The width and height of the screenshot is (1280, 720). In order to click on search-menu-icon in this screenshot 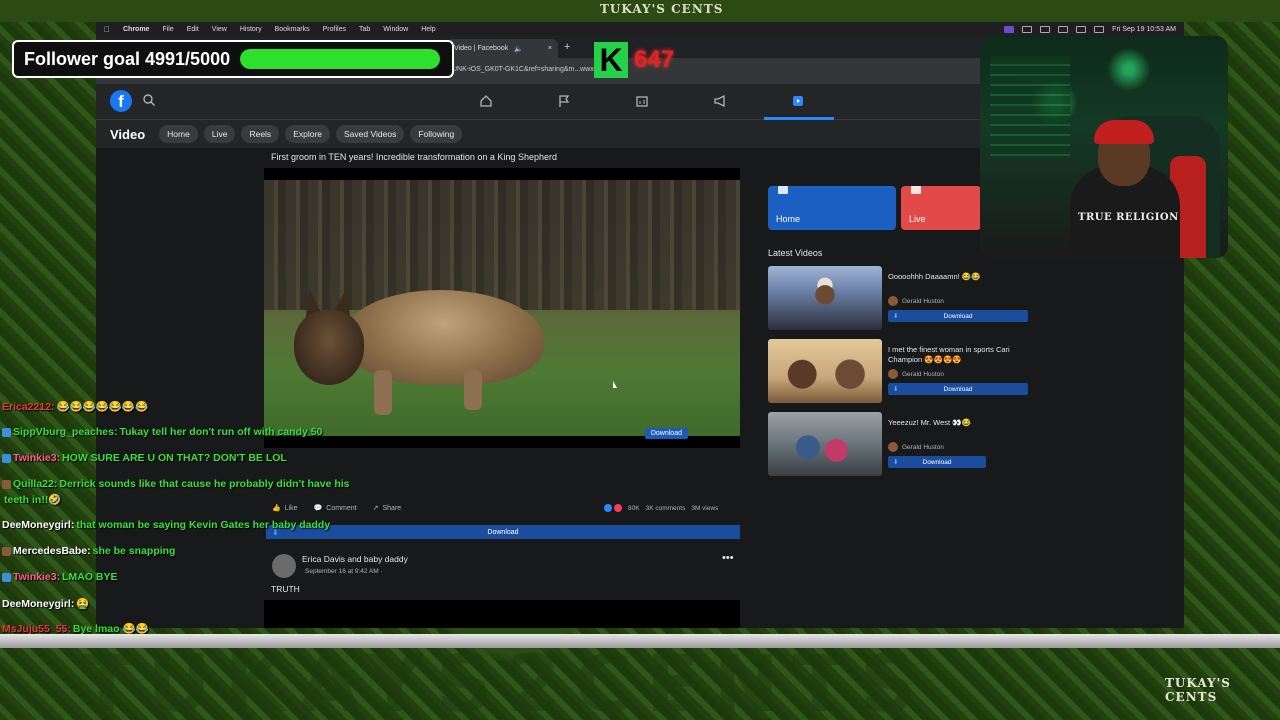, I will do `click(1099, 29)`.